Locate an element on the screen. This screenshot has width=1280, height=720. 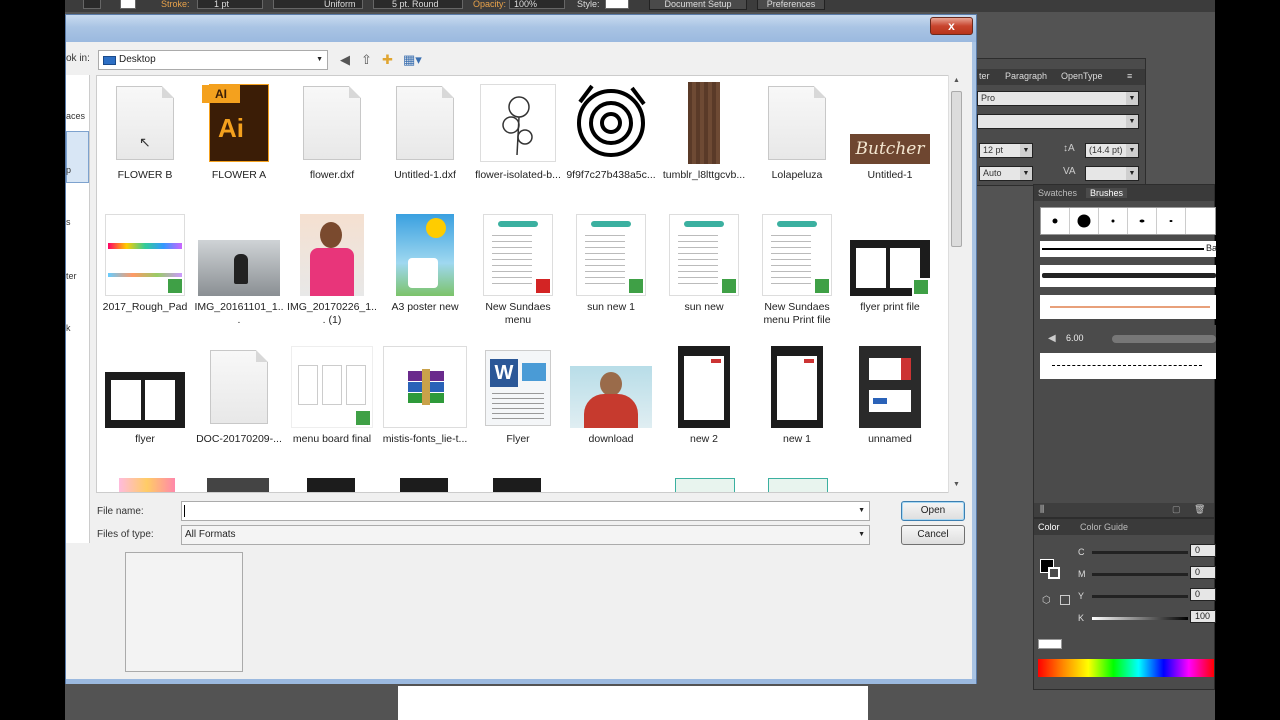
profile-select: Uniform is located at coordinates (318, 4).